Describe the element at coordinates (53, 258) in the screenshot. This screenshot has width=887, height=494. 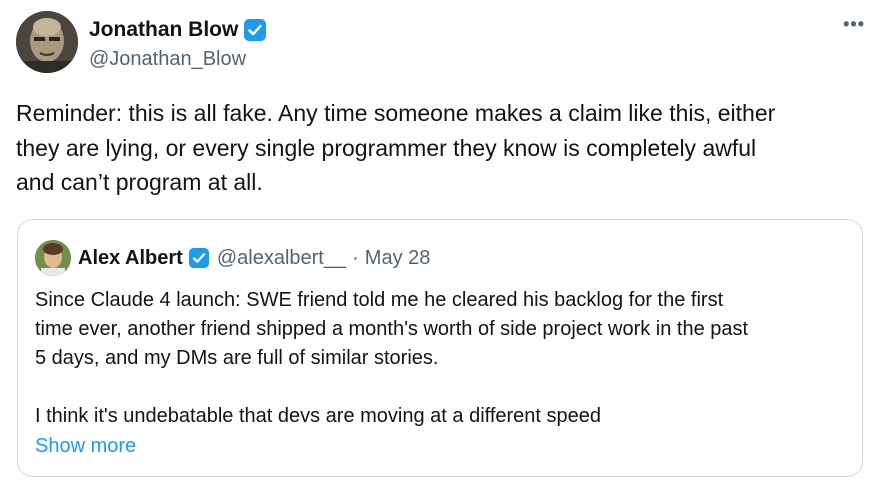
I see `quote-author-avatar` at that location.